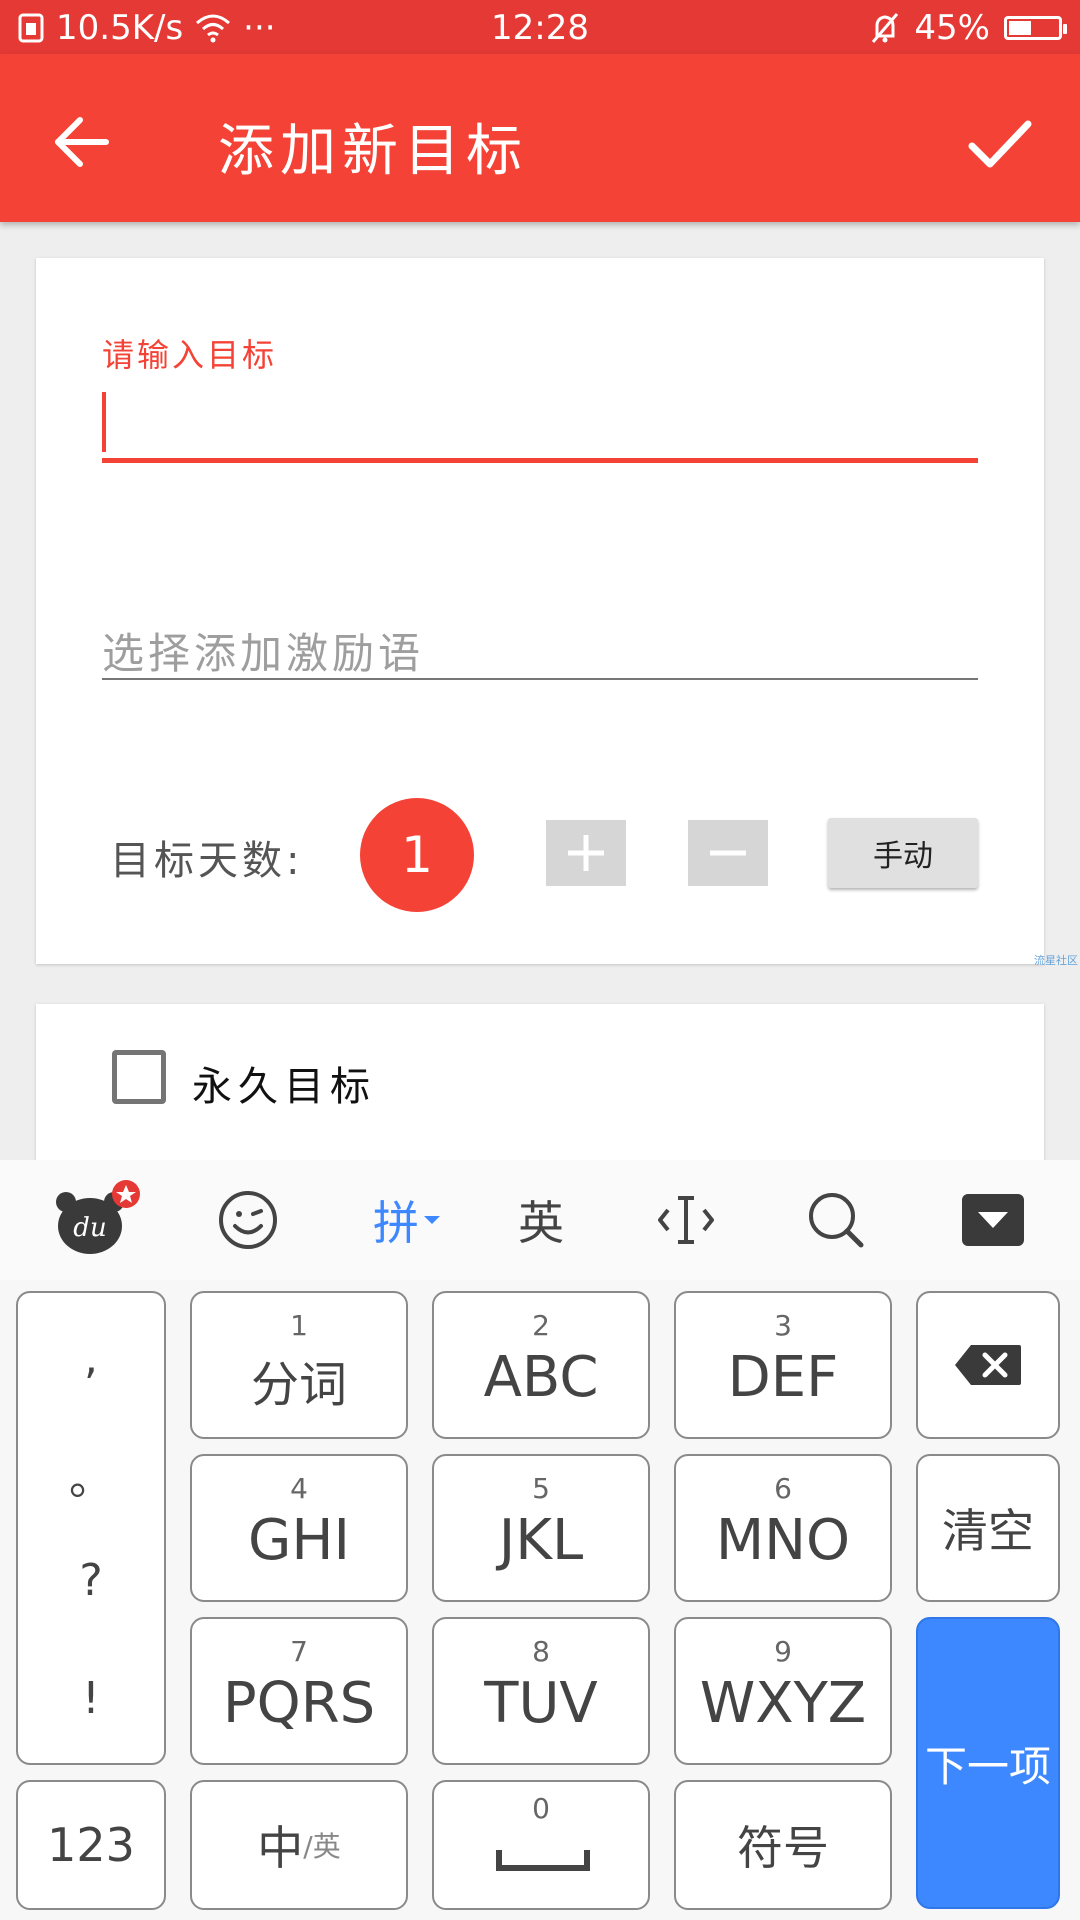 The image size is (1080, 1920). Describe the element at coordinates (207, 861) in the screenshot. I see `target-days-label: 目标天数:` at that location.